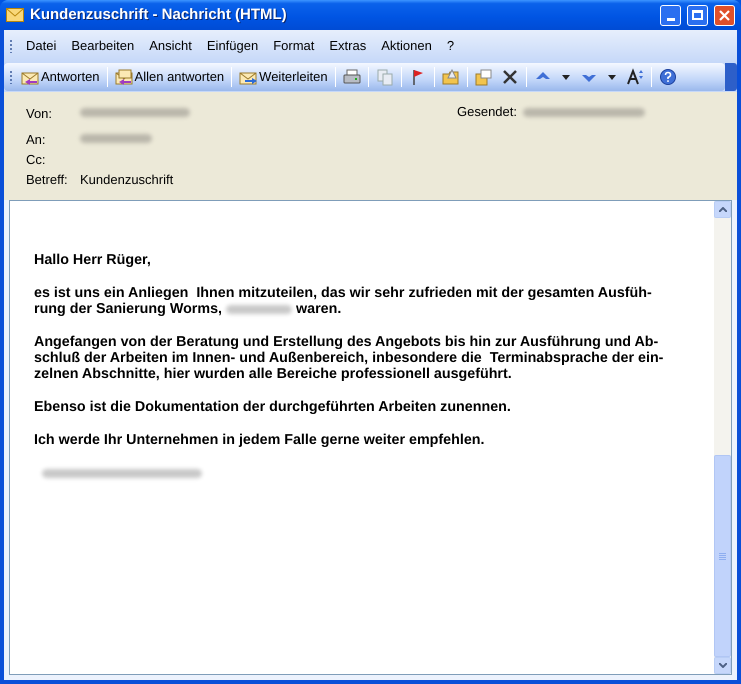 Image resolution: width=741 pixels, height=684 pixels. What do you see at coordinates (283, 77) in the screenshot?
I see `toolbar-button: Weiterleiten` at bounding box center [283, 77].